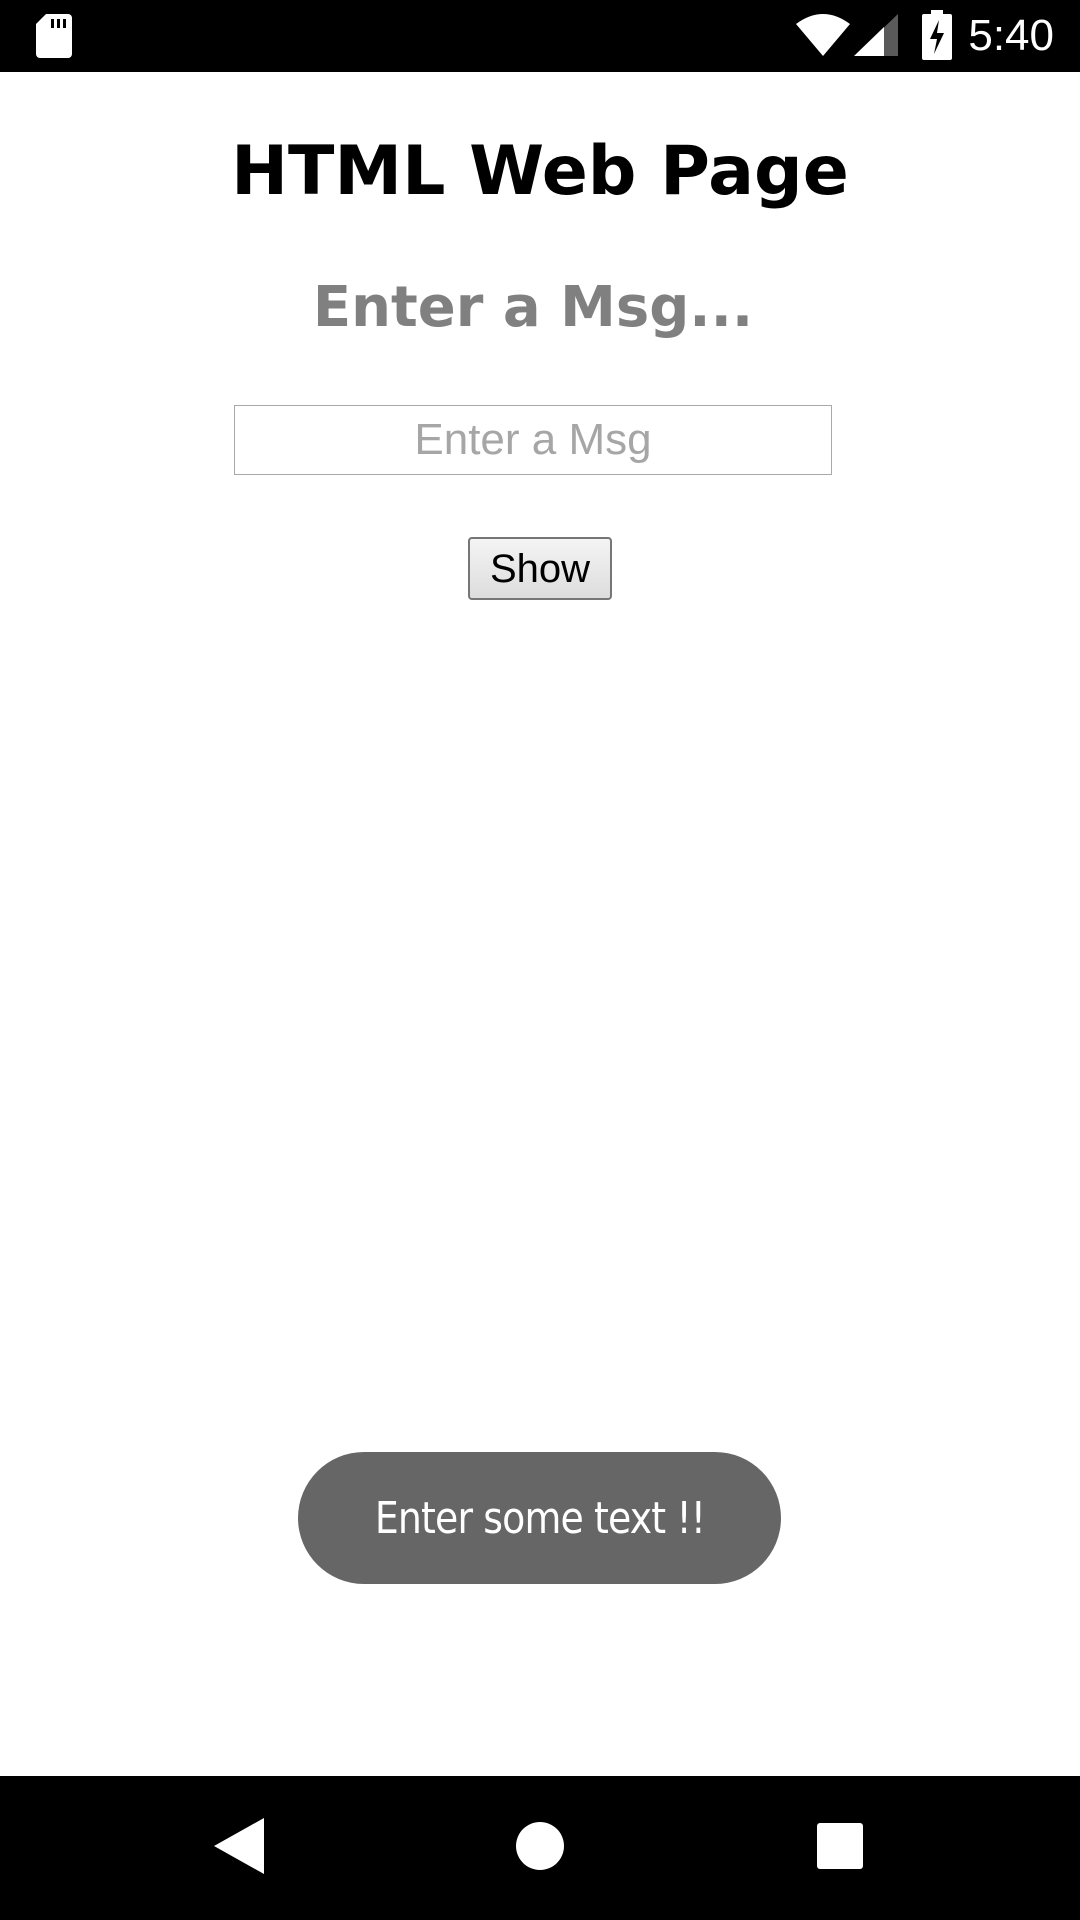 This screenshot has width=1080, height=1920. I want to click on status-clock: 5:40, so click(1011, 35).